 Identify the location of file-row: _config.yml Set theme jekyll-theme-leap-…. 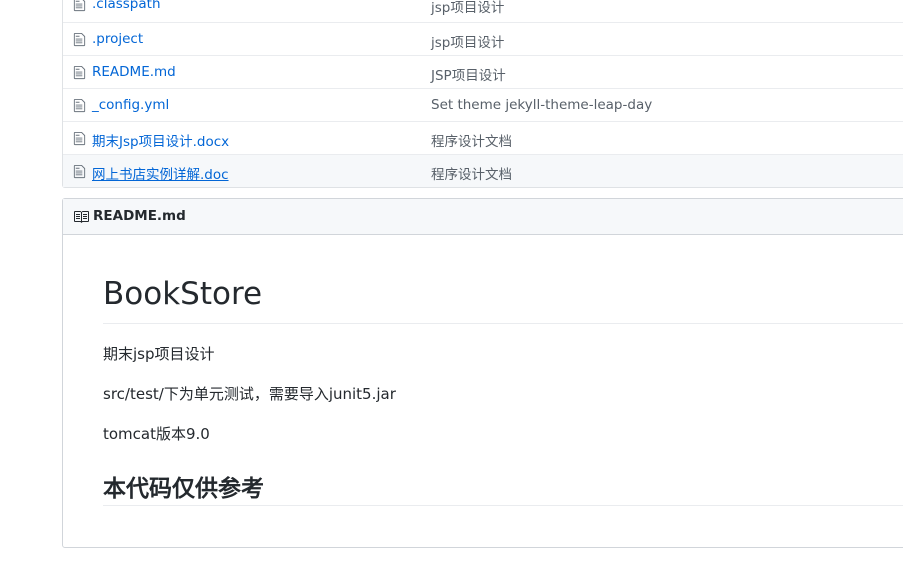
(483, 104).